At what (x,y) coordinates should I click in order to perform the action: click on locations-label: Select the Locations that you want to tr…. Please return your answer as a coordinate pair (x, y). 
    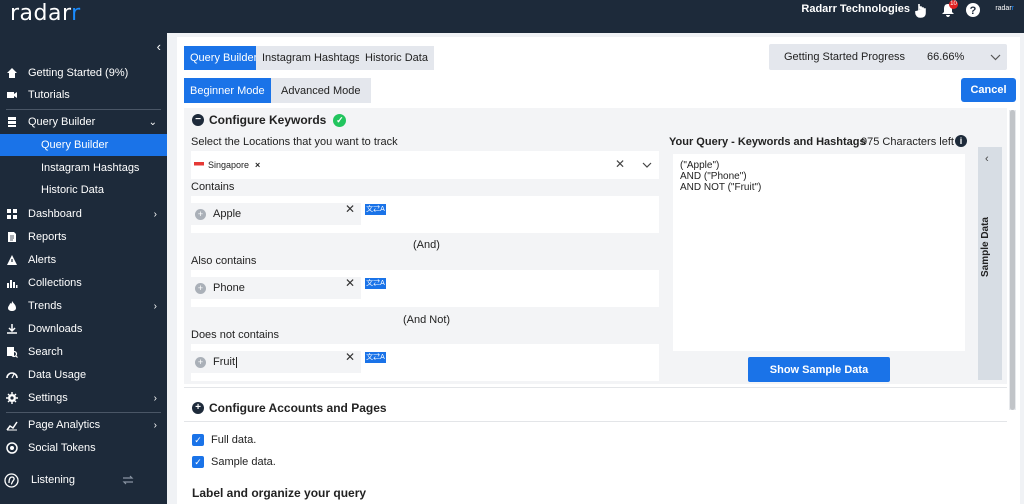
    Looking at the image, I should click on (294, 142).